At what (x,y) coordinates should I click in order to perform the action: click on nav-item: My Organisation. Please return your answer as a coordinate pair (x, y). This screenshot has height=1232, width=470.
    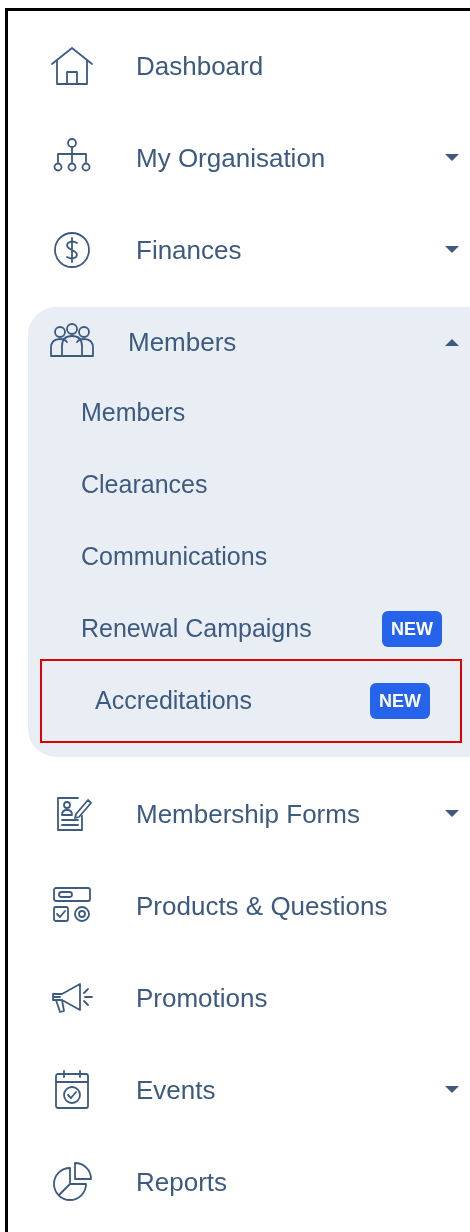
    Looking at the image, I should click on (239, 158).